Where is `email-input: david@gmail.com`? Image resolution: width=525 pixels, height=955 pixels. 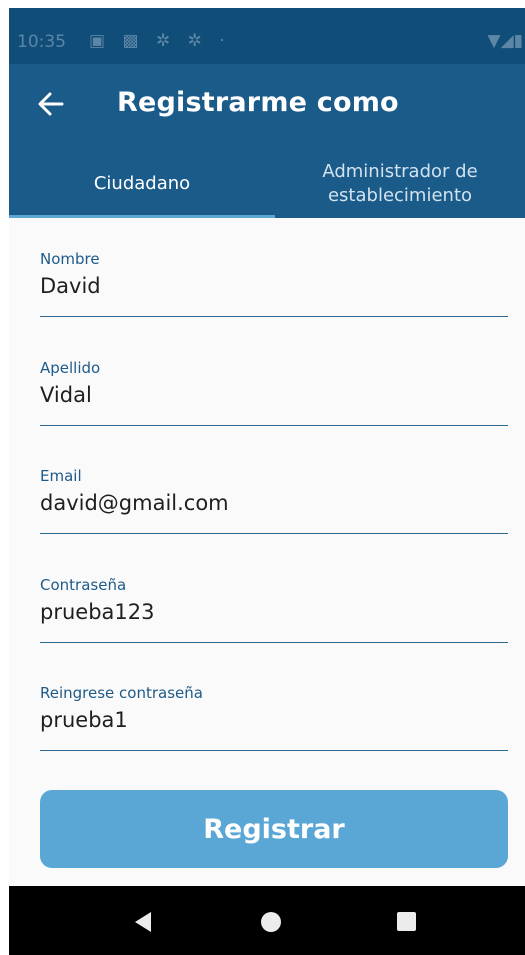 email-input: david@gmail.com is located at coordinates (274, 503).